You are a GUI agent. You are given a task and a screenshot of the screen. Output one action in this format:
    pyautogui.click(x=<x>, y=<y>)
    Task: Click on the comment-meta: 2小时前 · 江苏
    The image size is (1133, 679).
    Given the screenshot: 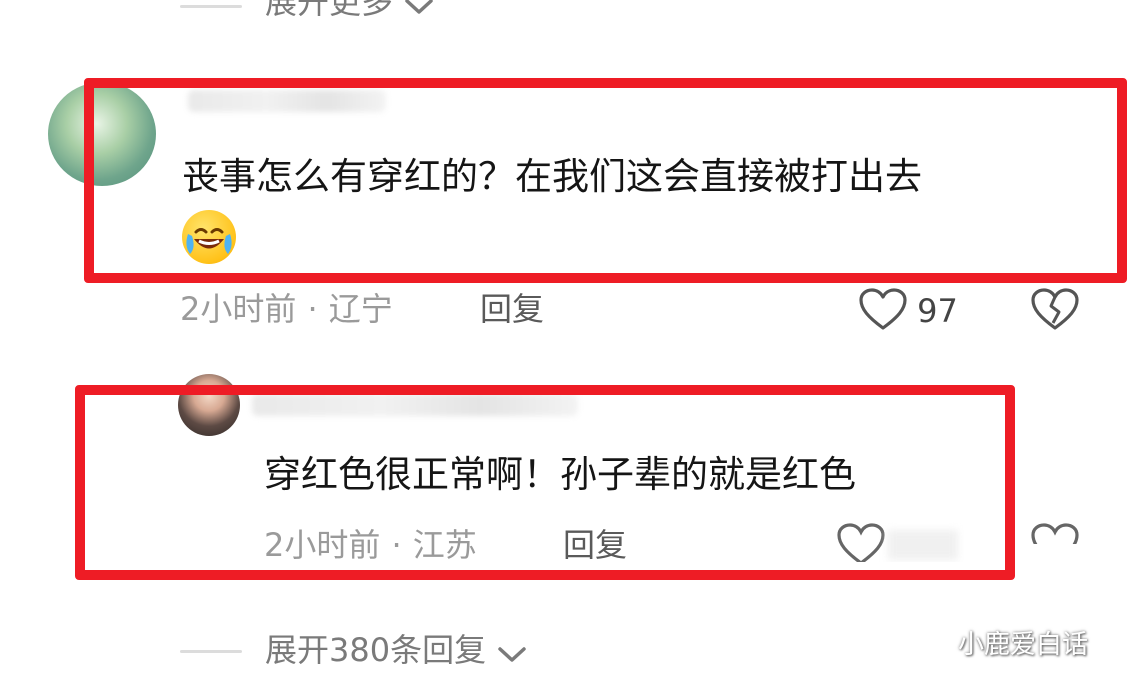 What is the action you would take?
    pyautogui.click(x=370, y=545)
    